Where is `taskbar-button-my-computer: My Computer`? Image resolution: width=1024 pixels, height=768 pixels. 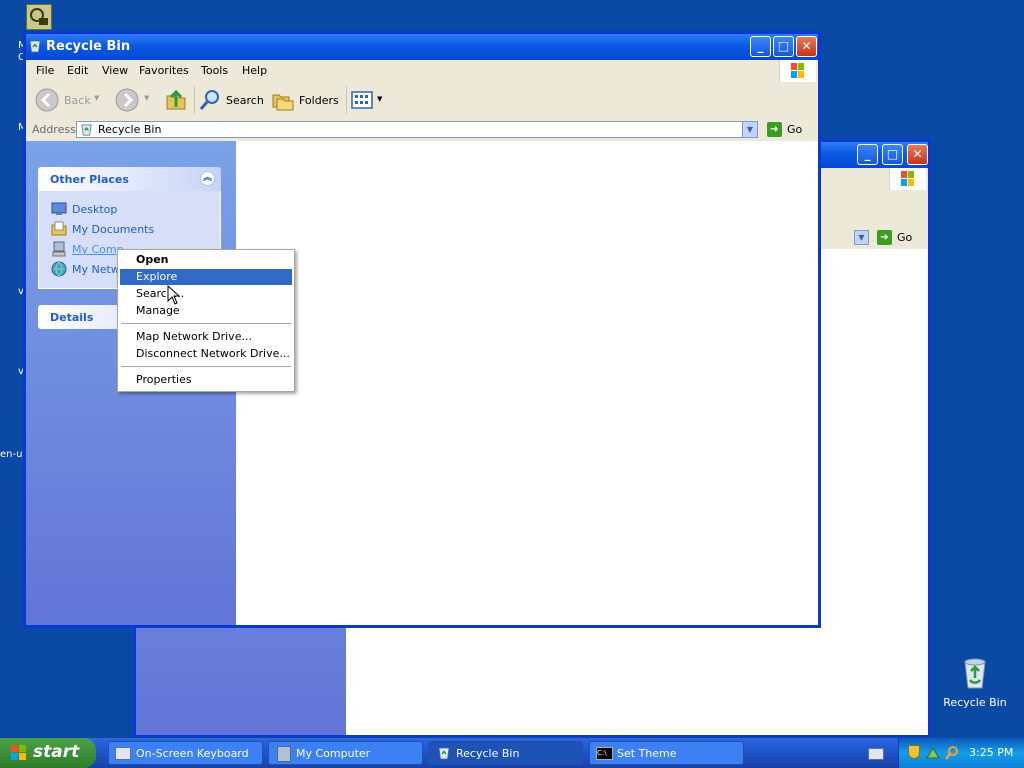 taskbar-button-my-computer: My Computer is located at coordinates (345, 753).